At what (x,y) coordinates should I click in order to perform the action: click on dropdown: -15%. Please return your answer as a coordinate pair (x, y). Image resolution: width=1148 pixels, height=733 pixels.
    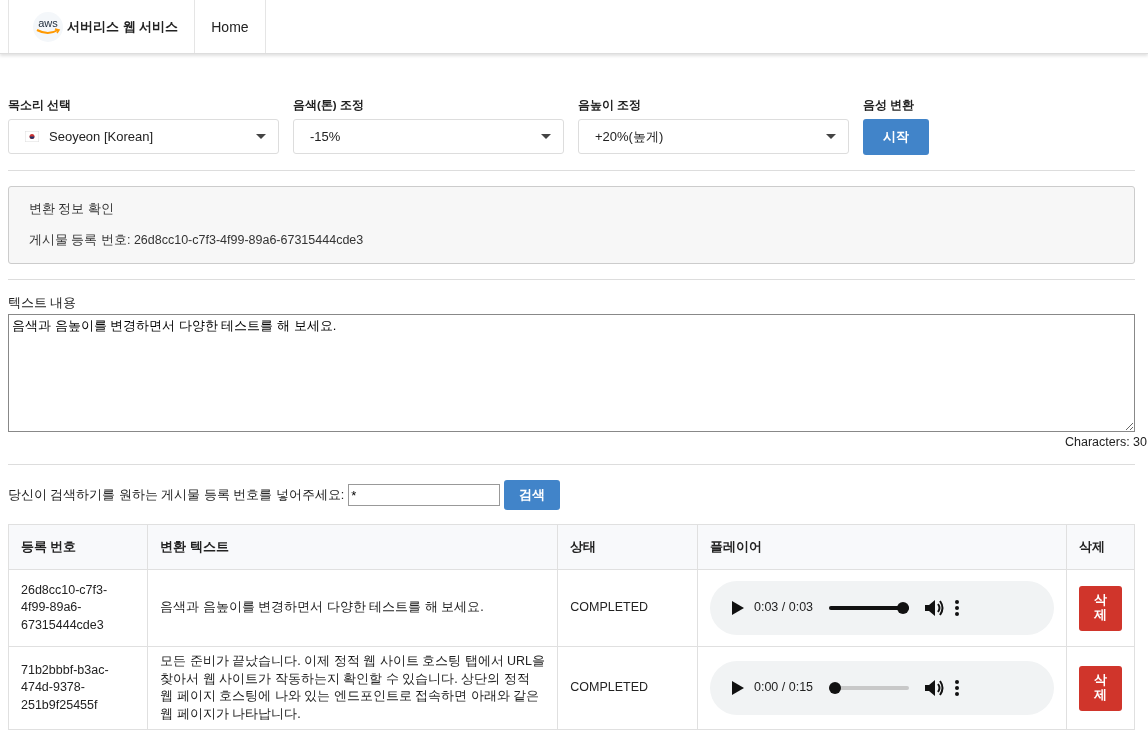
    Looking at the image, I should click on (428, 136).